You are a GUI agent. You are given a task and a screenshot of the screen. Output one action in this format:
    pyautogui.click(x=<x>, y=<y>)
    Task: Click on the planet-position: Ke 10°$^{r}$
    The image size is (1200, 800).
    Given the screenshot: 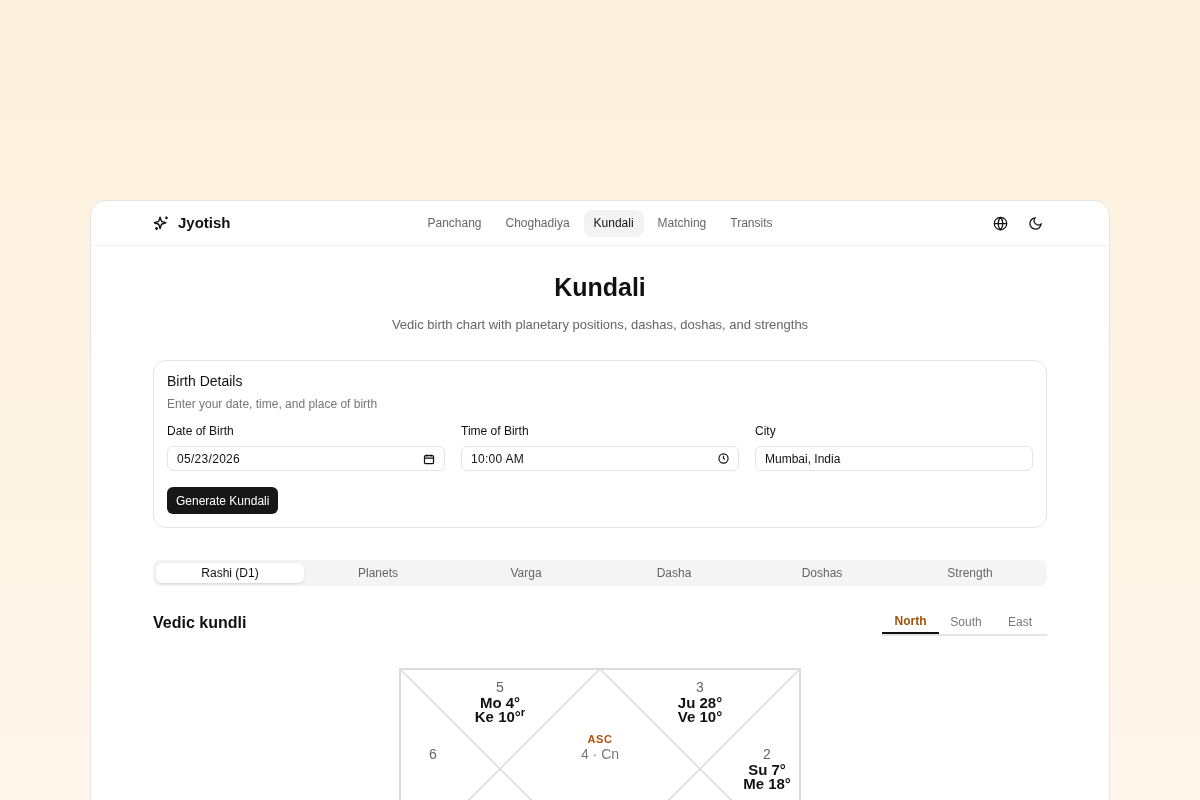 What is the action you would take?
    pyautogui.click(x=500, y=717)
    